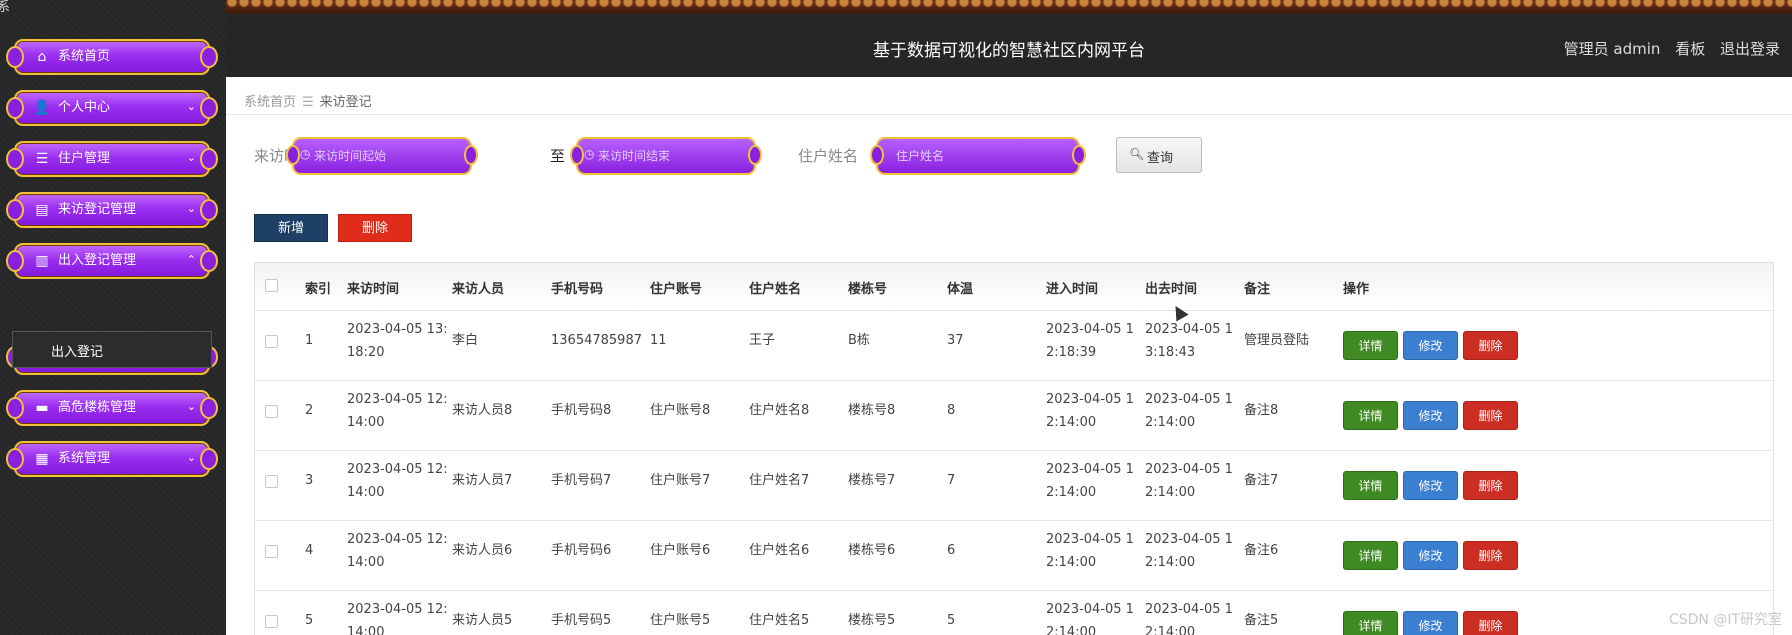  What do you see at coordinates (465, 340) in the screenshot?
I see `cell-visitor: 李白` at bounding box center [465, 340].